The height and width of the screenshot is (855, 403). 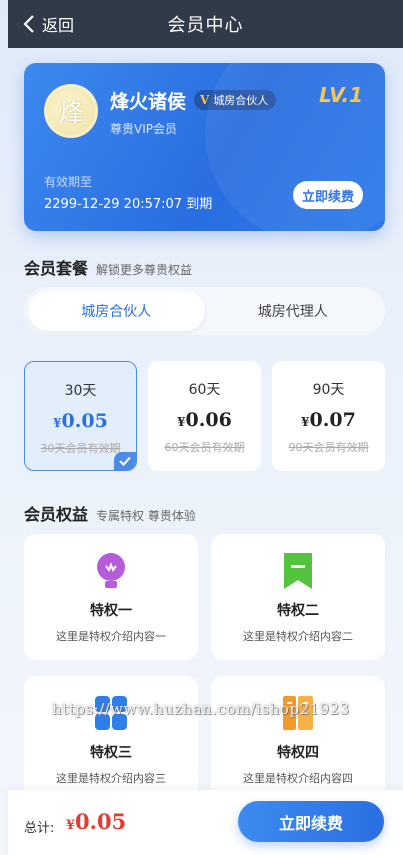 I want to click on vip-v-icon: V, so click(x=205, y=100).